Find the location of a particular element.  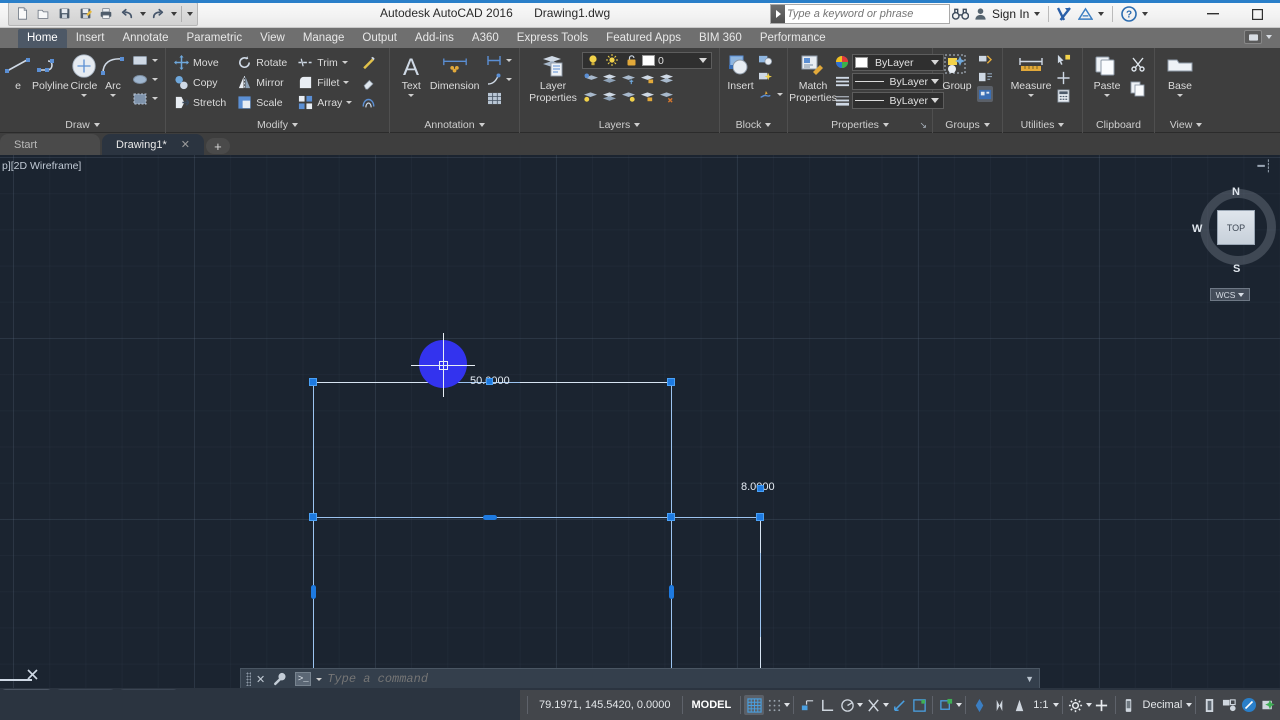

units-icon is located at coordinates (1129, 705).